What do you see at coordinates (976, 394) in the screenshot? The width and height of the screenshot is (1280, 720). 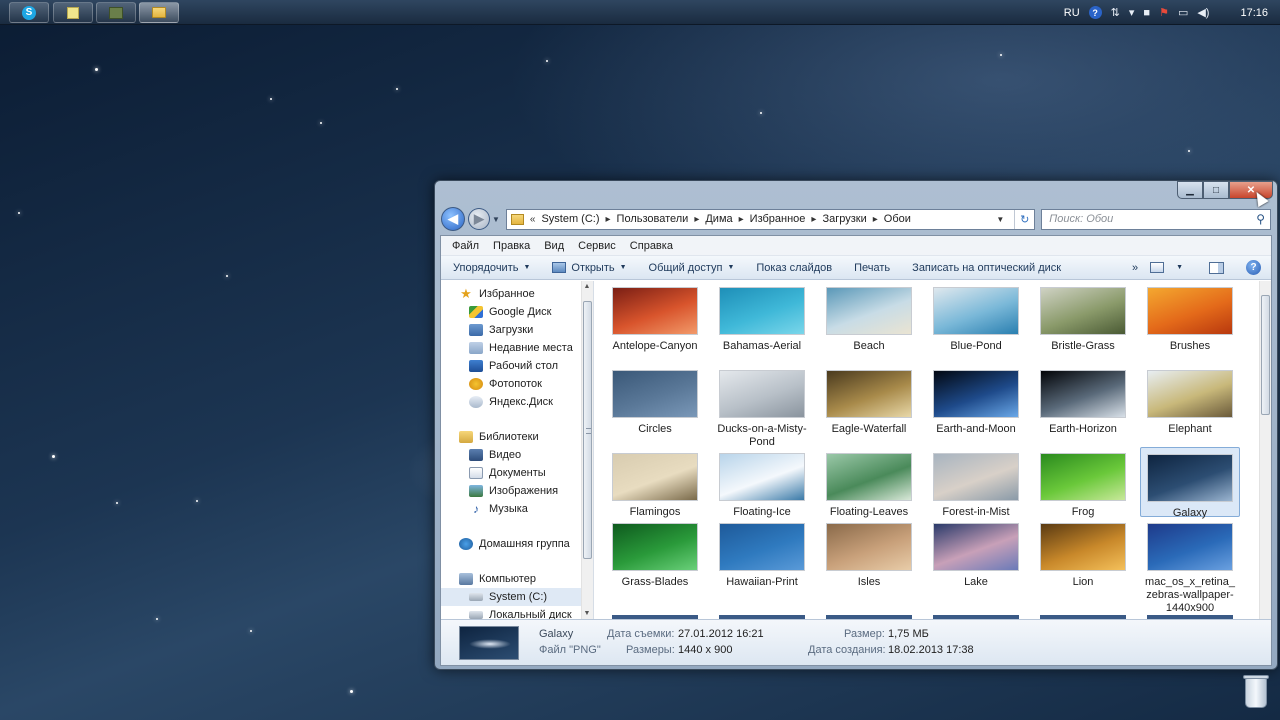 I see `file-thumbnail` at bounding box center [976, 394].